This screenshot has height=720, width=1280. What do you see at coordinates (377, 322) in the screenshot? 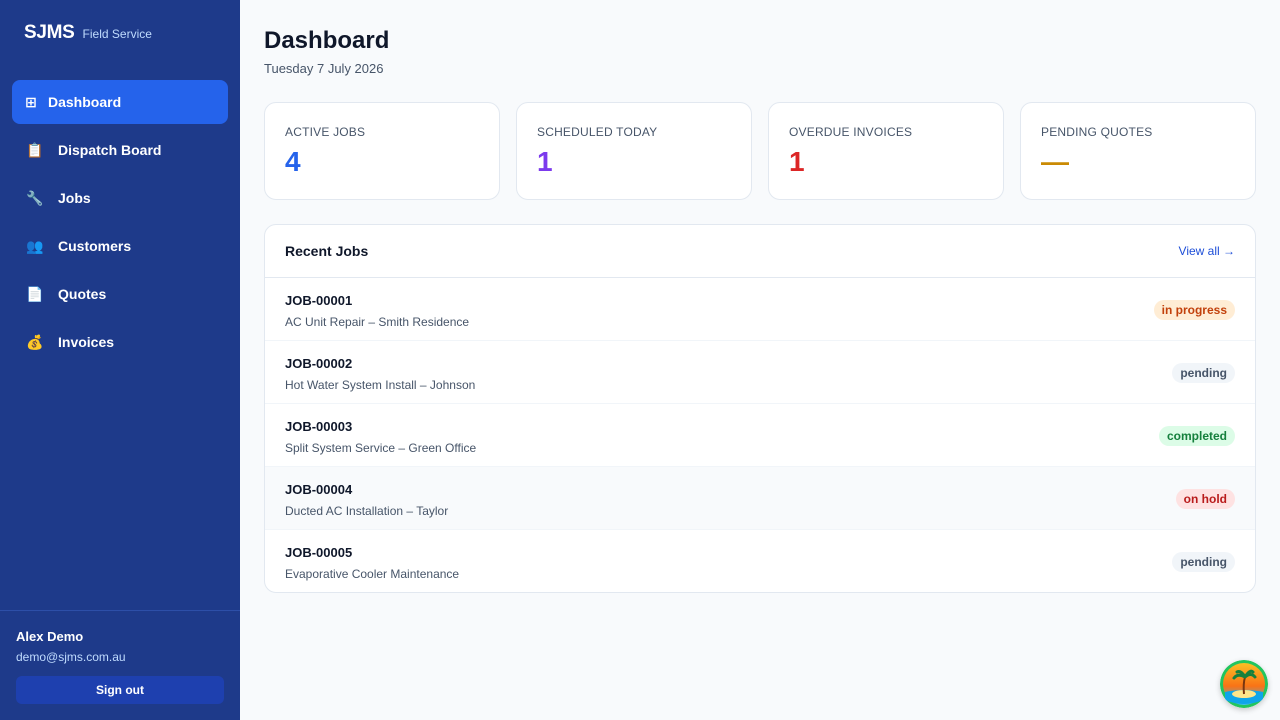
I see `job-description: AC Unit Repair – Smith Residence` at bounding box center [377, 322].